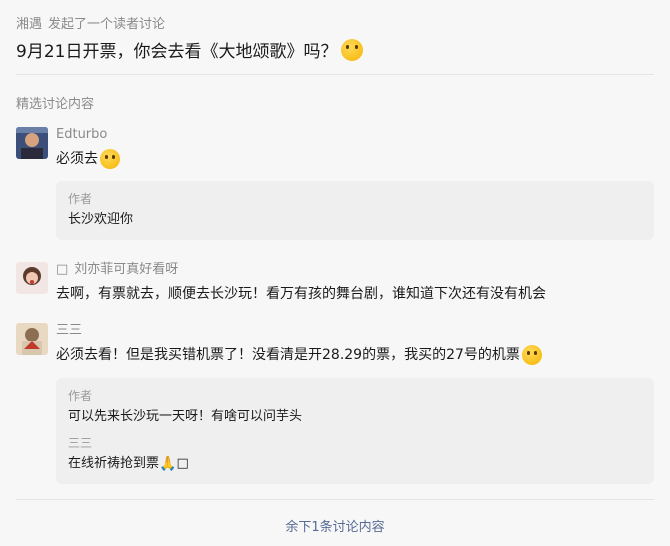 The width and height of the screenshot is (670, 546). I want to click on discussion-header: 湘遇 发起了一个读者讨论, so click(90, 22).